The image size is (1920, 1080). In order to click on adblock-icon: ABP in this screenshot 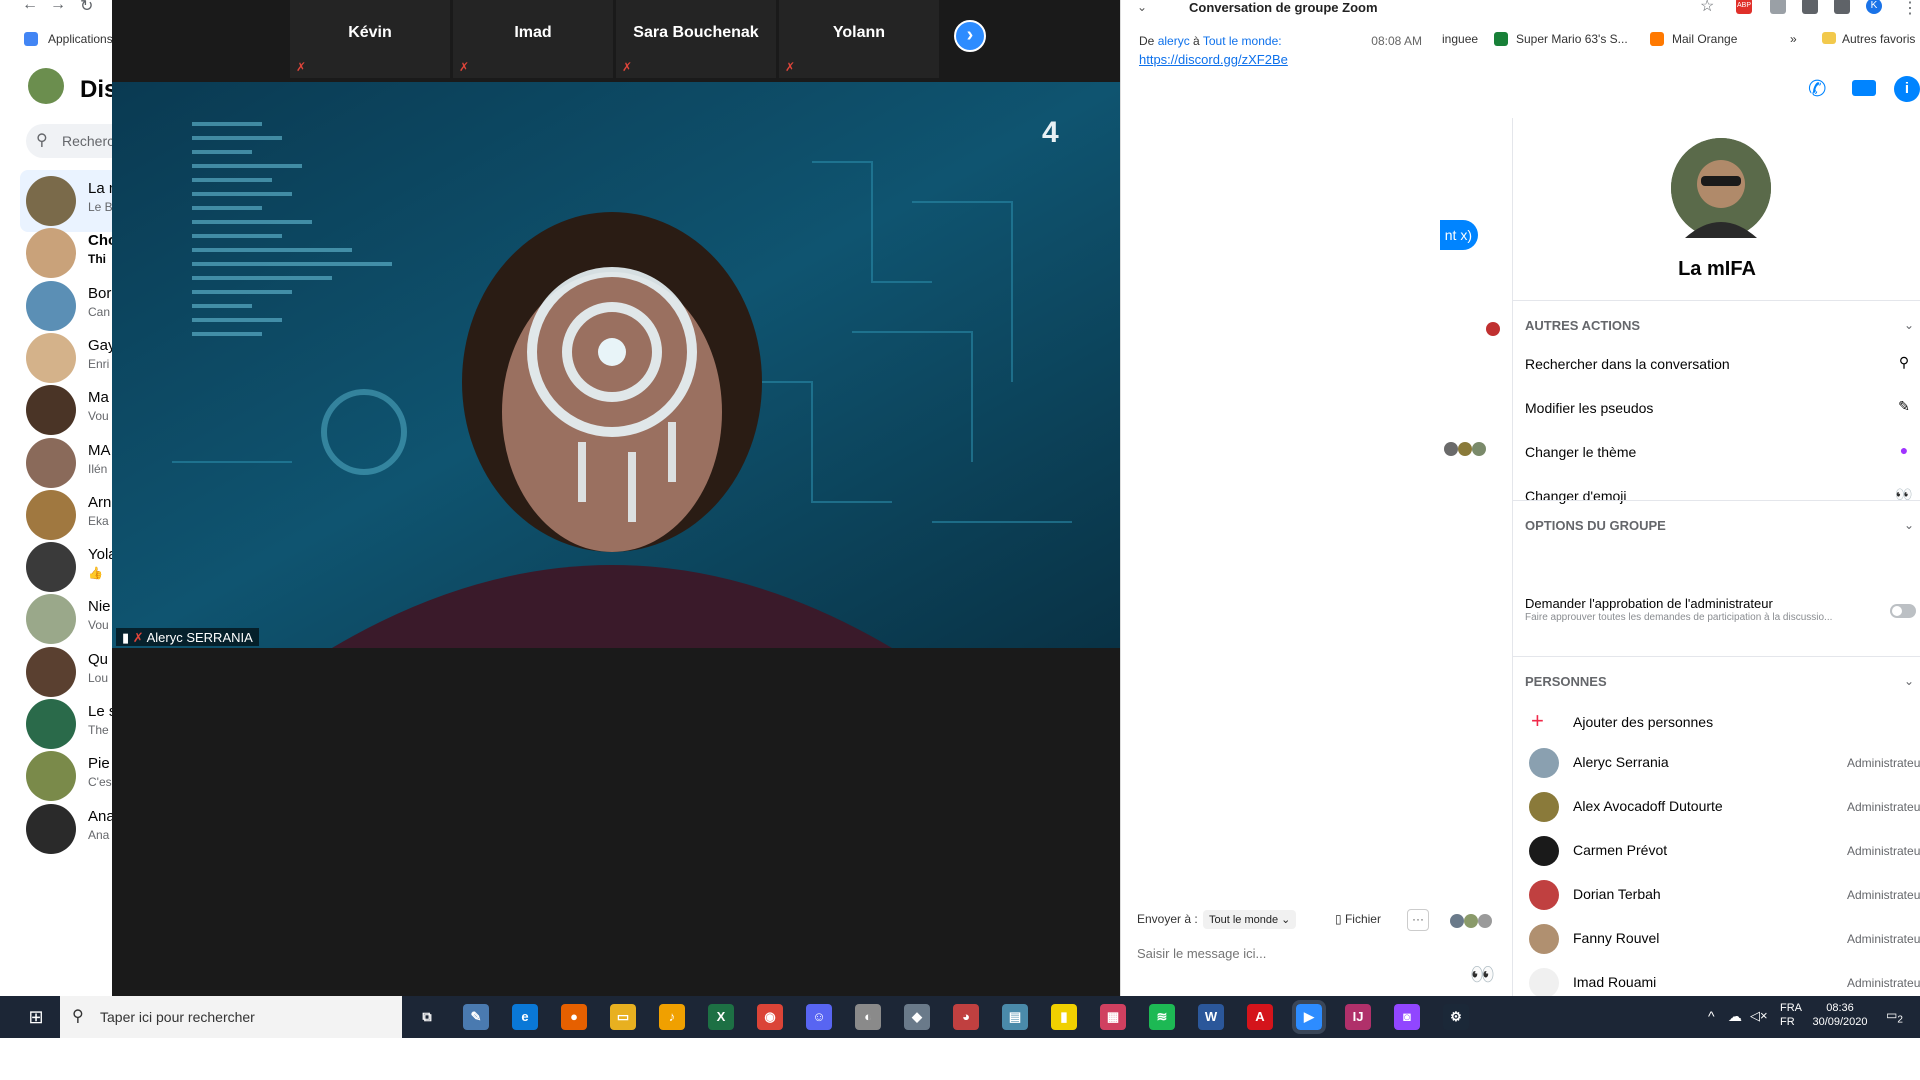, I will do `click(1744, 7)`.